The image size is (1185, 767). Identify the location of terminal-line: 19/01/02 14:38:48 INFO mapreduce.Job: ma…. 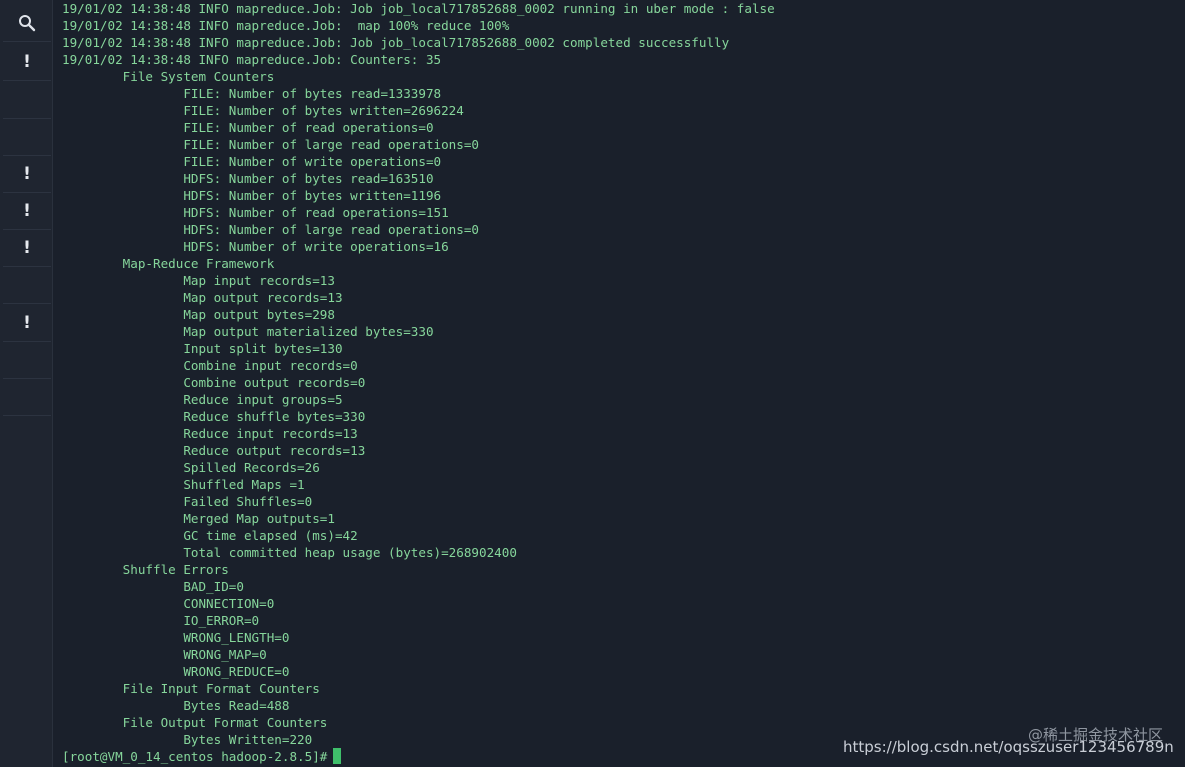
(286, 25).